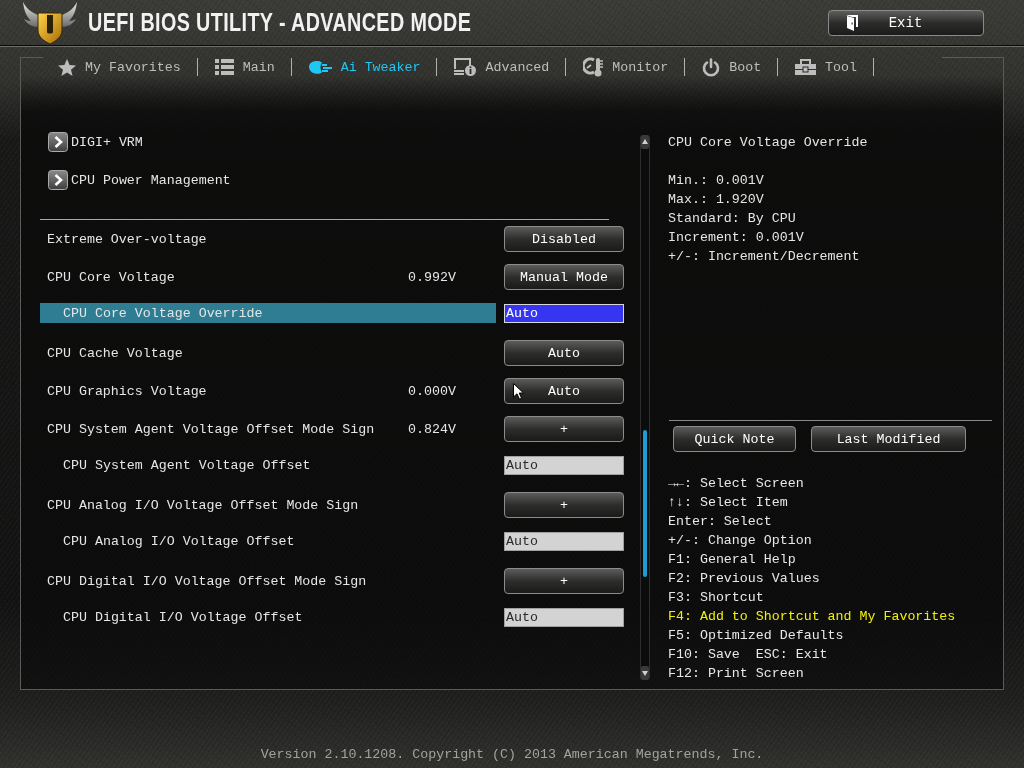  What do you see at coordinates (127, 391) in the screenshot?
I see `setting-label: CPU Graphics Voltage` at bounding box center [127, 391].